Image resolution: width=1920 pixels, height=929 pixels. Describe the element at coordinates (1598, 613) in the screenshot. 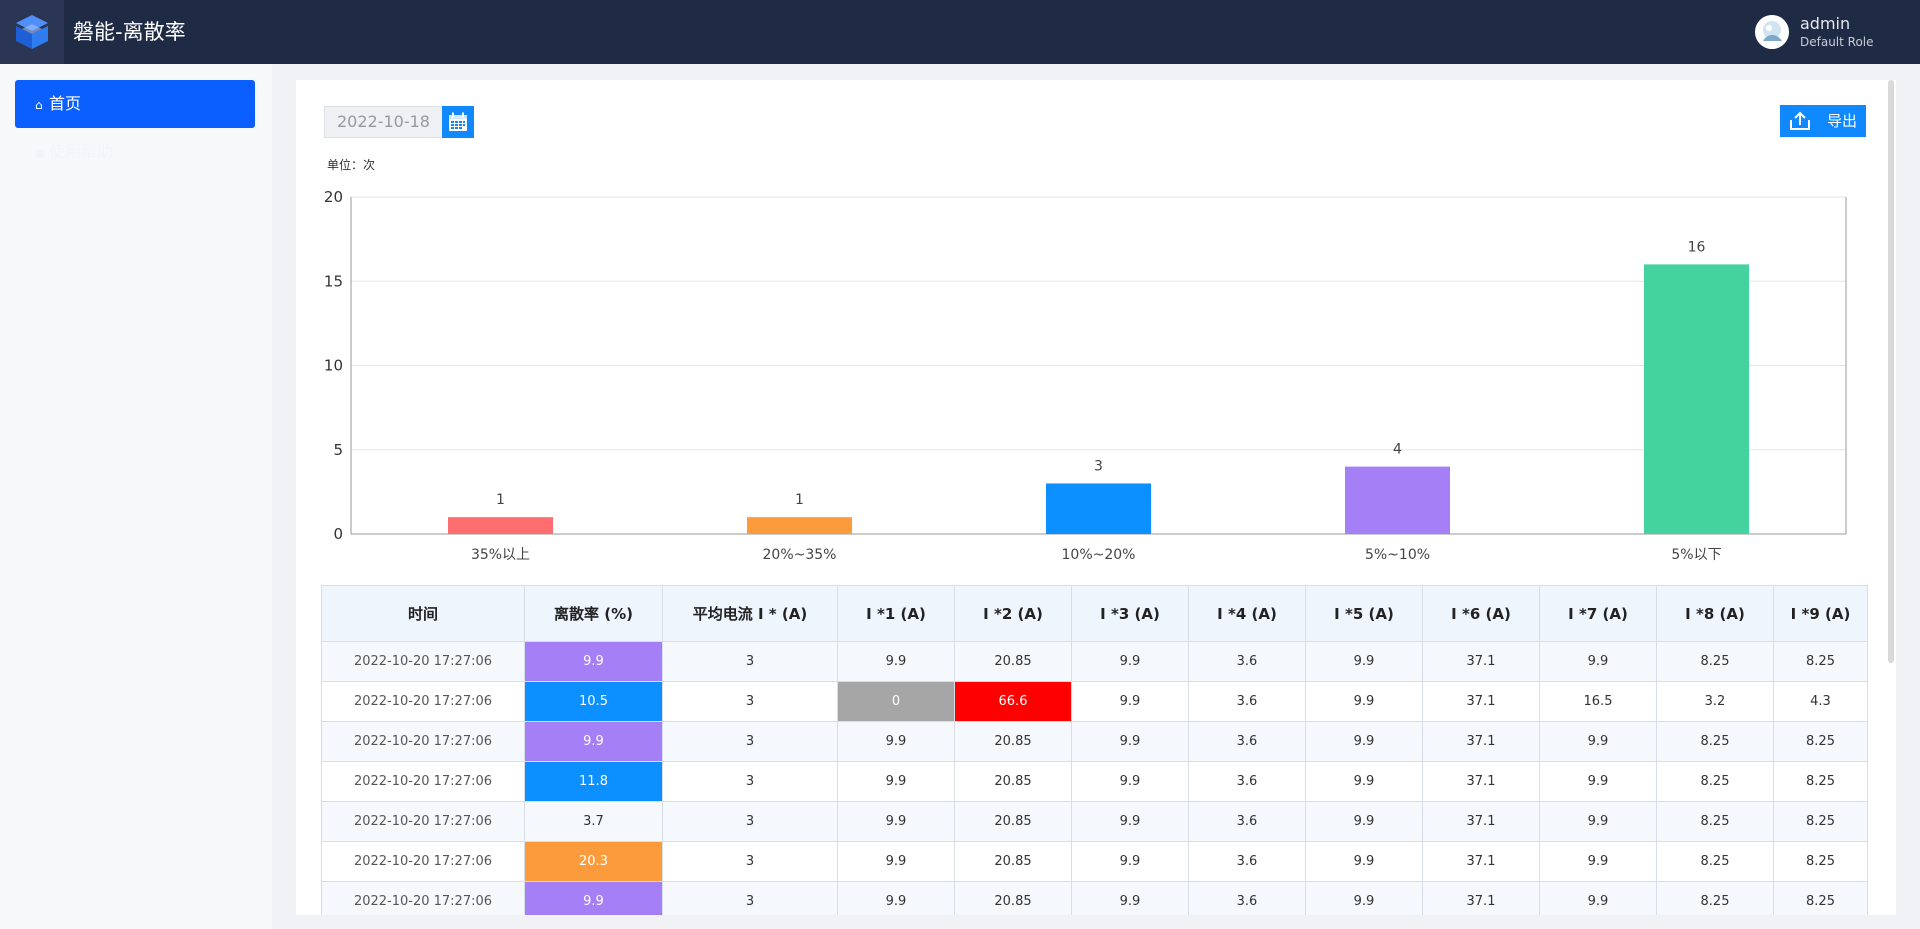

I see `column-header: I *7 (A)` at that location.